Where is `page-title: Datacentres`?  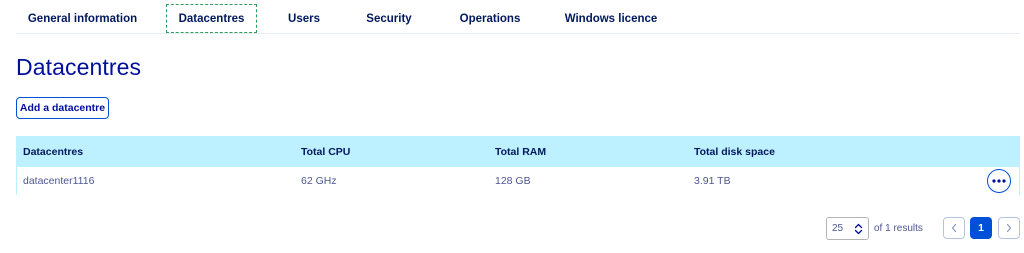 page-title: Datacentres is located at coordinates (79, 67).